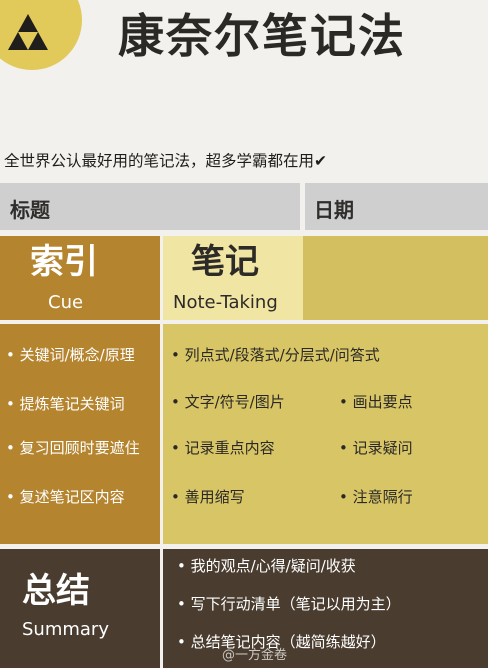 The image size is (488, 668). What do you see at coordinates (325, 278) in the screenshot?
I see `notes-header: 笔记 Note-Taking` at bounding box center [325, 278].